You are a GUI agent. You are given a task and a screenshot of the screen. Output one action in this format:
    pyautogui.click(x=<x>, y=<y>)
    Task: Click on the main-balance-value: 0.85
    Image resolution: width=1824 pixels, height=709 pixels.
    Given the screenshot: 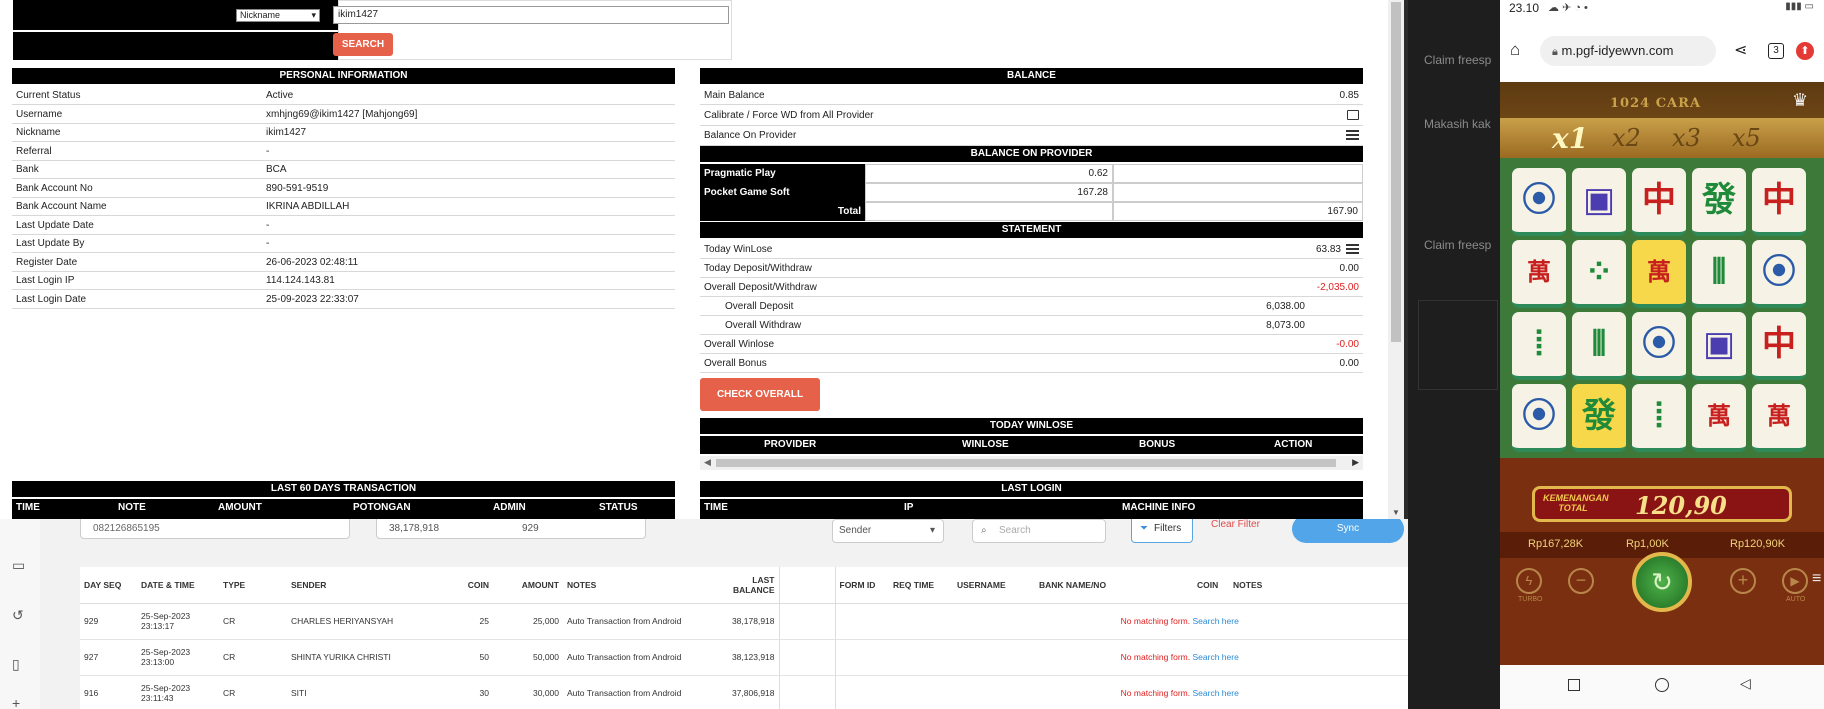 What is the action you would take?
    pyautogui.click(x=1349, y=95)
    